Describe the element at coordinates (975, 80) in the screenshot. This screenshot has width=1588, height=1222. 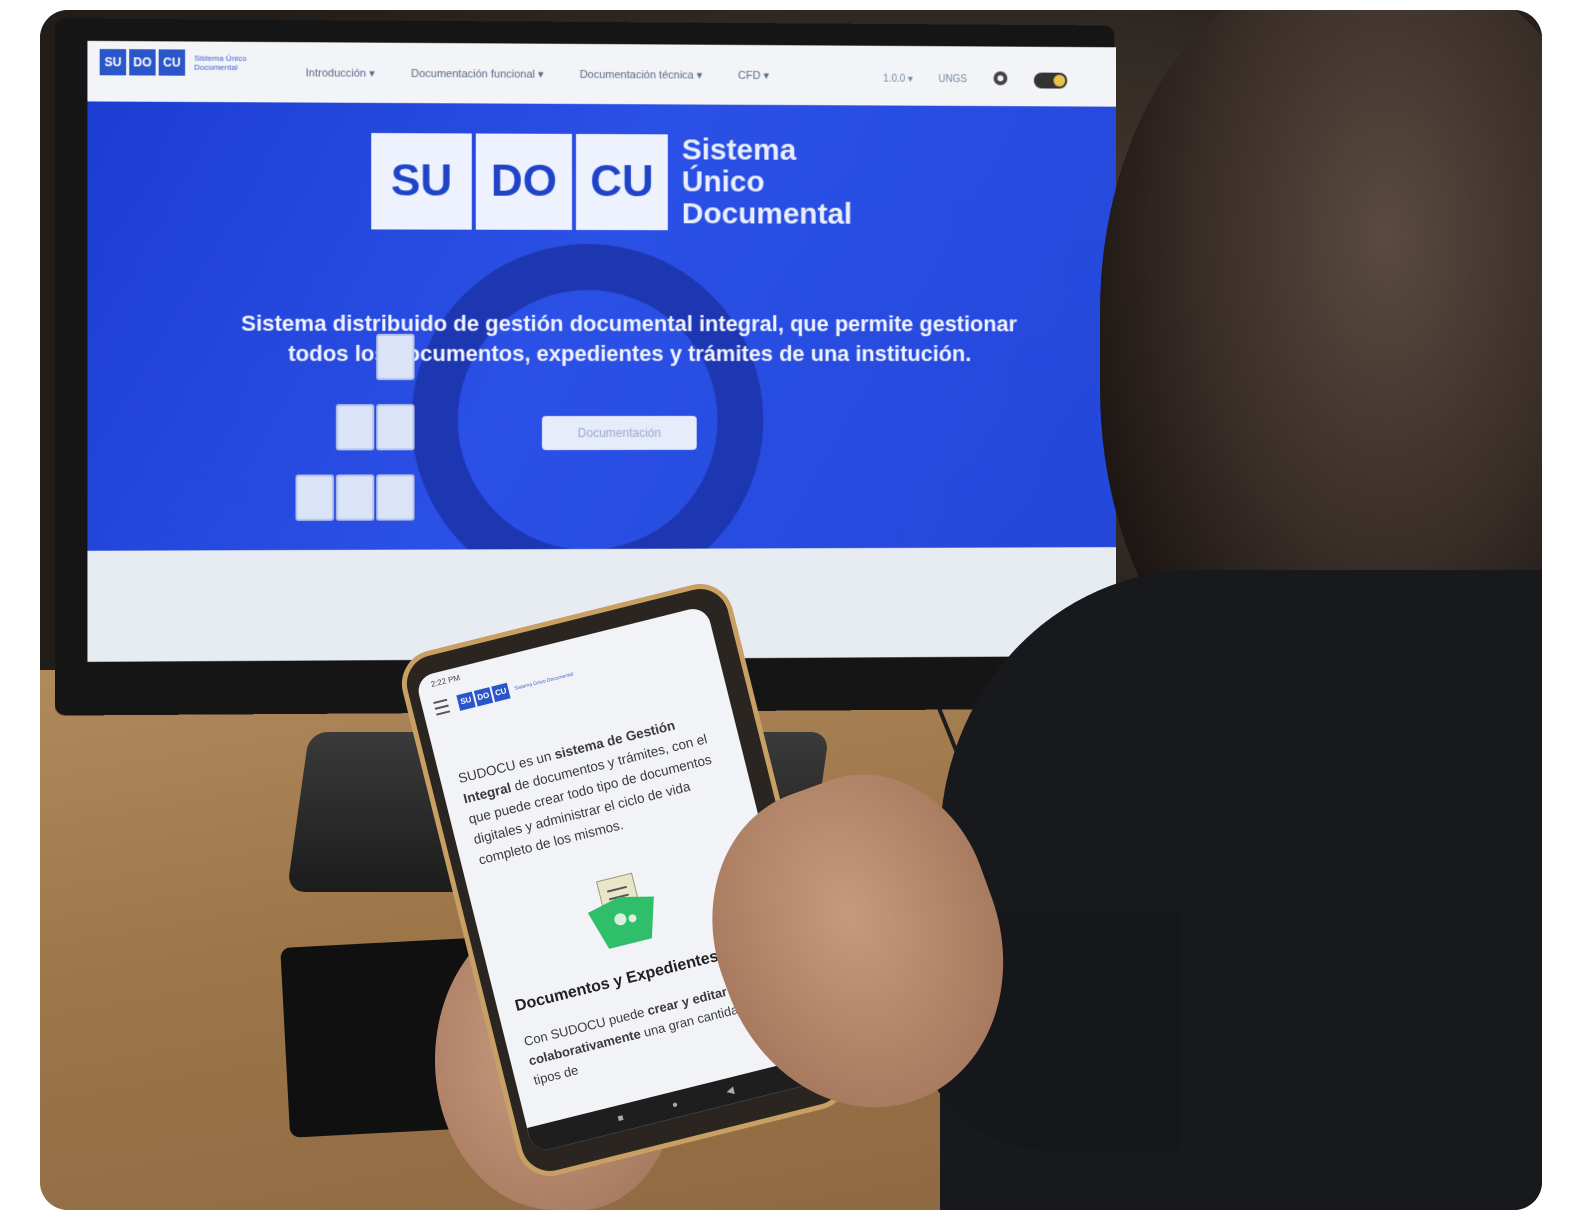
I see `nav-right: 1.0.0 ▾ UNGS` at that location.